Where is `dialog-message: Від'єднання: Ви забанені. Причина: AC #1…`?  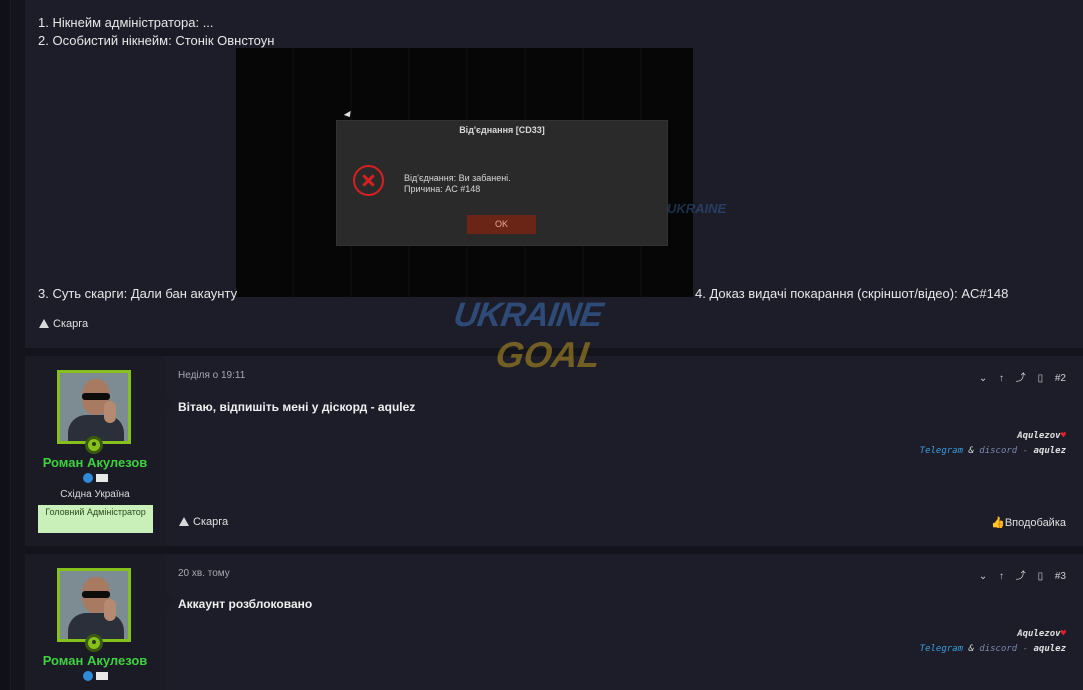
dialog-message: Від'єднання: Ви забанені. Причина: AC #1… is located at coordinates (457, 184).